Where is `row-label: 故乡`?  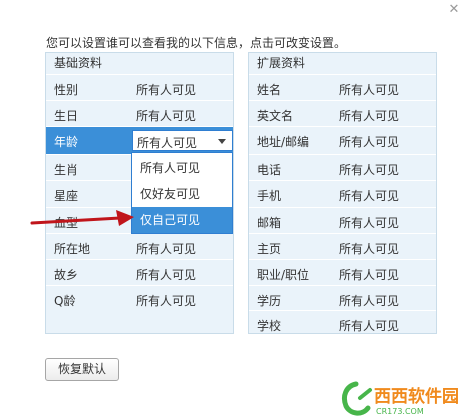
row-label: 故乡 is located at coordinates (66, 275).